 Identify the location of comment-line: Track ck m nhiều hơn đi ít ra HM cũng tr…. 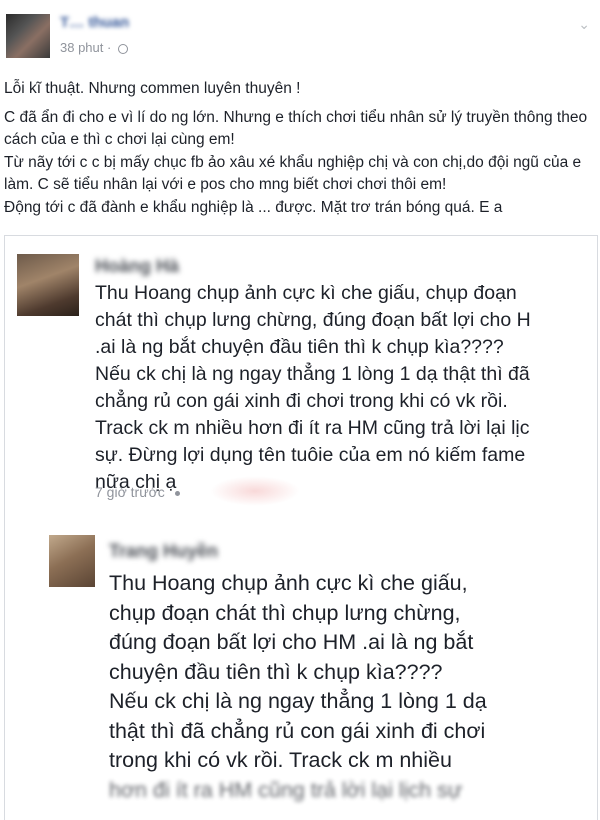
(312, 428).